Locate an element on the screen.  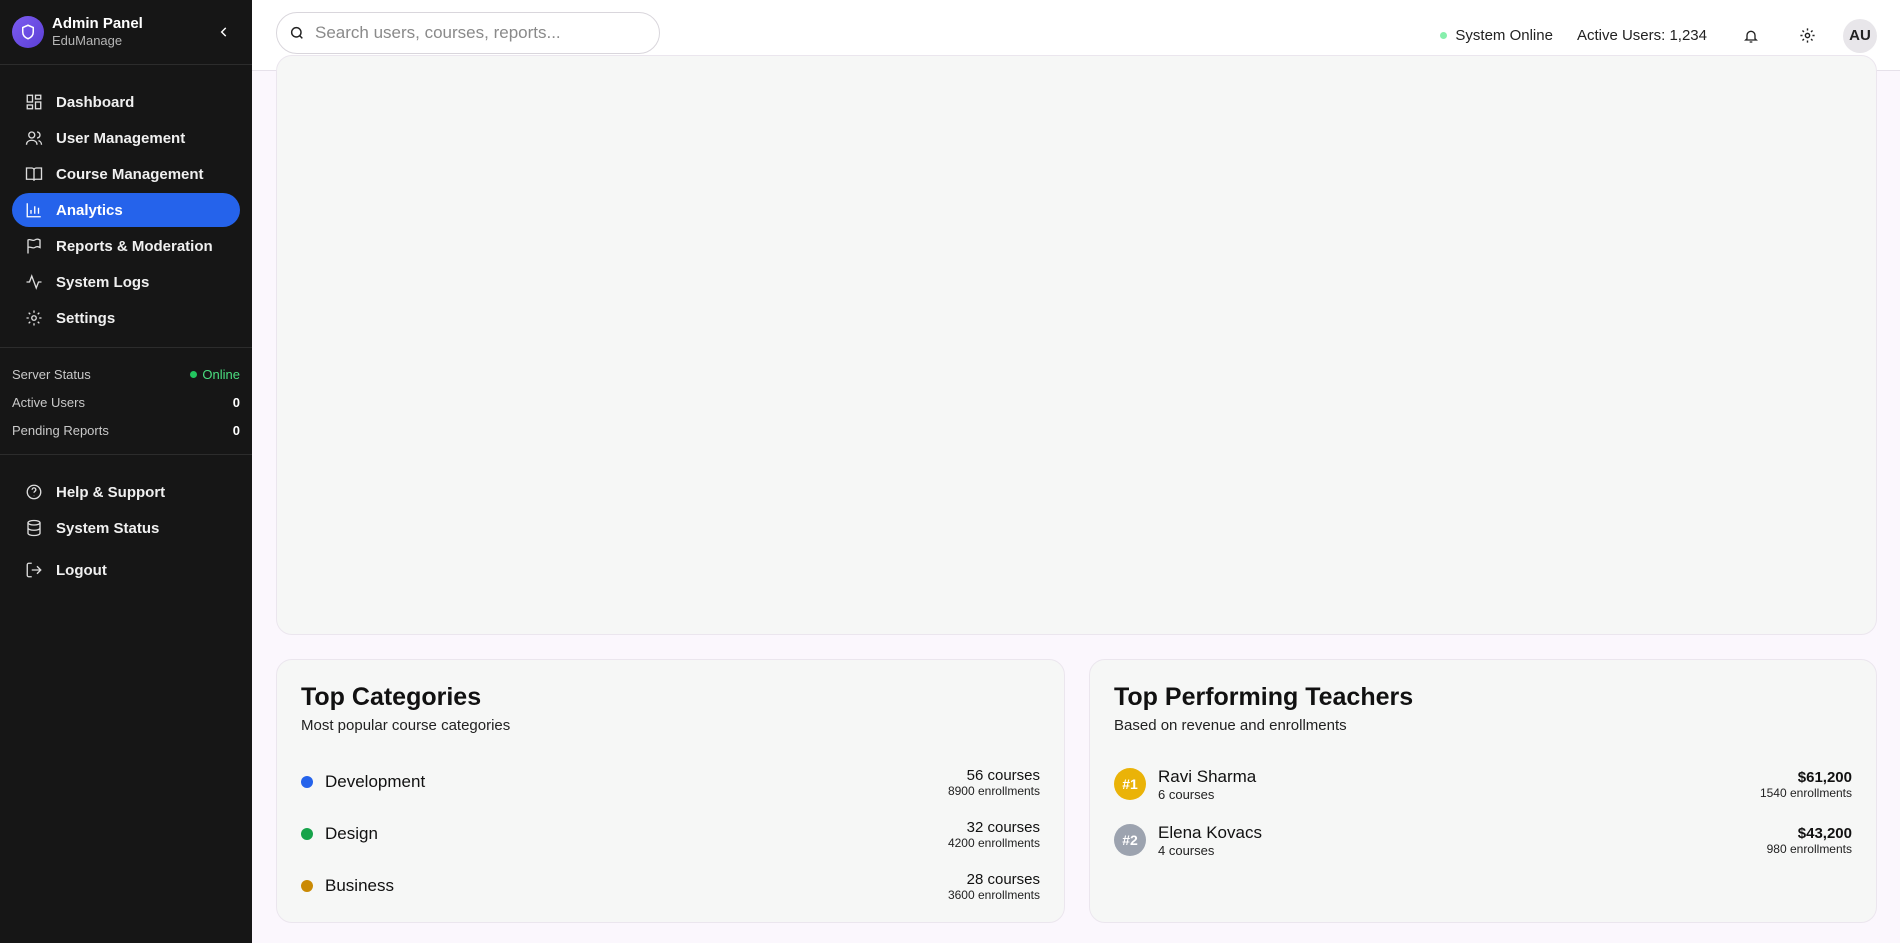
teacher-name: Ravi Sharma is located at coordinates (1207, 776).